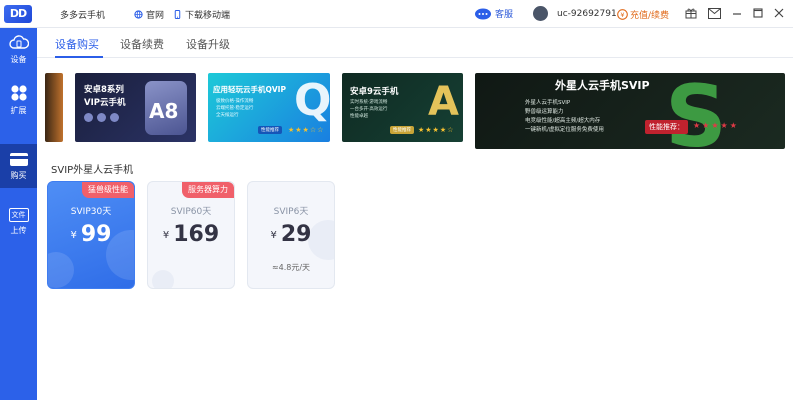 This screenshot has width=793, height=400. What do you see at coordinates (666, 127) in the screenshot?
I see `banner-tag: 性能推荐：` at bounding box center [666, 127].